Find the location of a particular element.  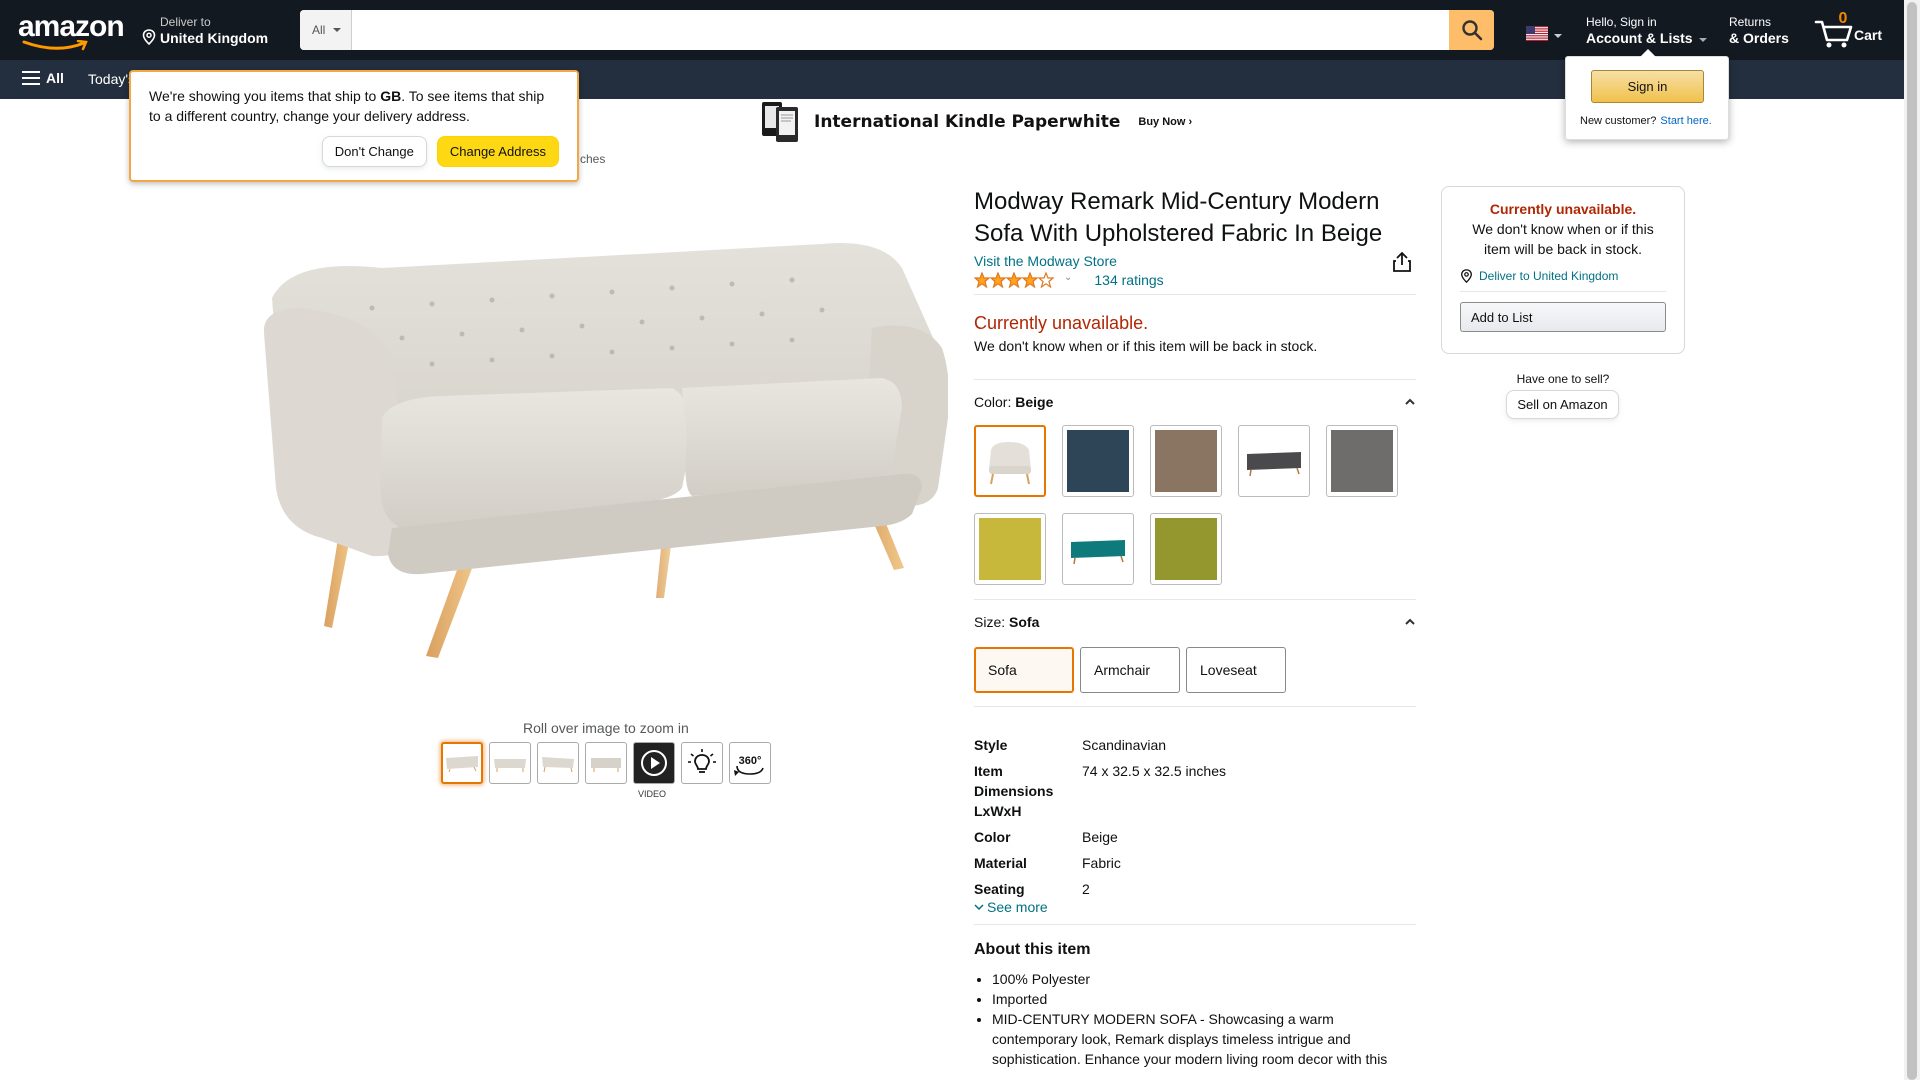

all-label: All is located at coordinates (55, 78).